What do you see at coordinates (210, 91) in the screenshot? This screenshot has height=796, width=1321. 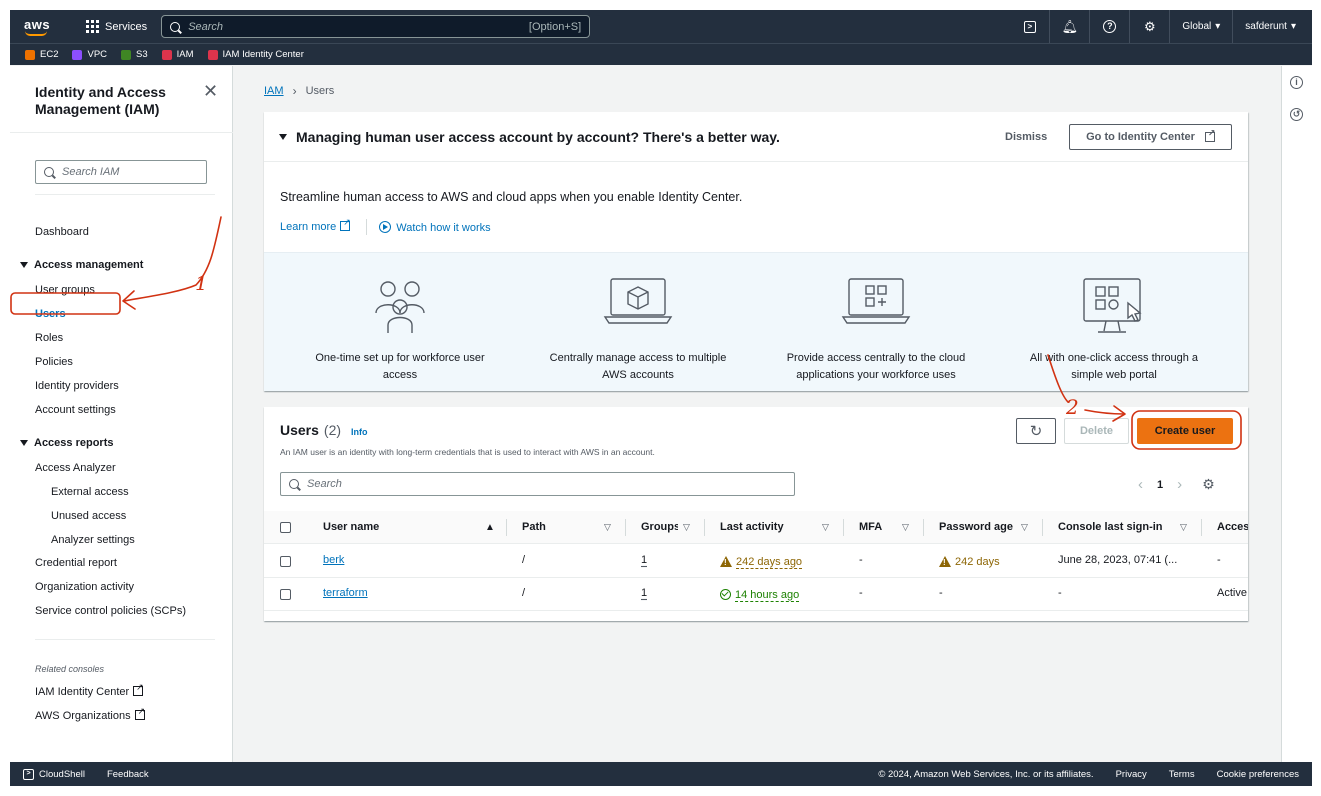 I see `close-icon: ✕` at bounding box center [210, 91].